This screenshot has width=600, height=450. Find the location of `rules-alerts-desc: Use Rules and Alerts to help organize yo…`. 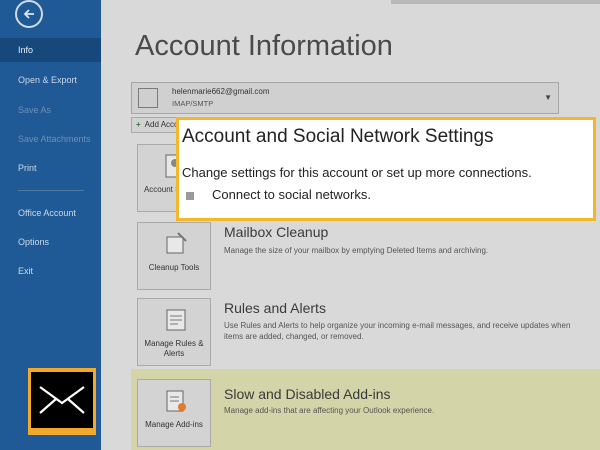

rules-alerts-desc: Use Rules and Alerts to help organize yo… is located at coordinates (397, 331).